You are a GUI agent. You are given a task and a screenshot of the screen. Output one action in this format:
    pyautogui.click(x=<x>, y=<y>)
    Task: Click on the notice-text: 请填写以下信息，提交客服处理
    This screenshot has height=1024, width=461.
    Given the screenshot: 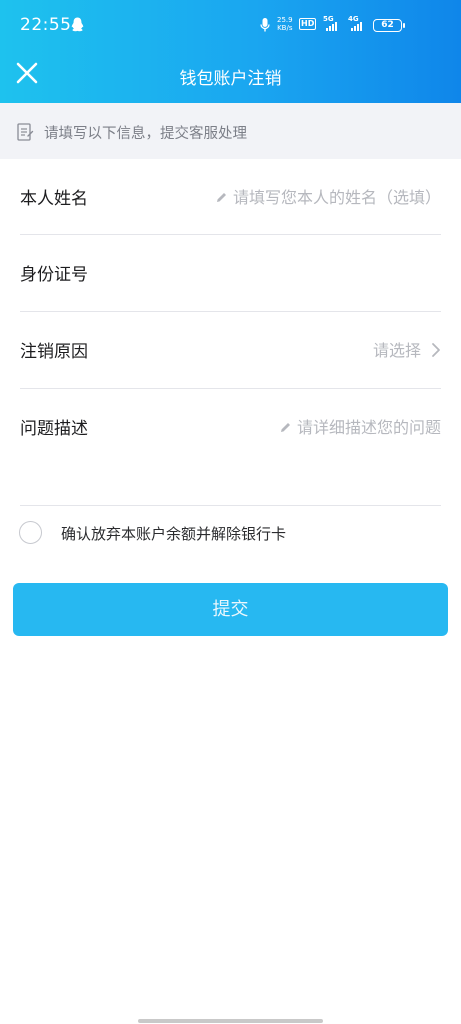 What is the action you would take?
    pyautogui.click(x=145, y=134)
    